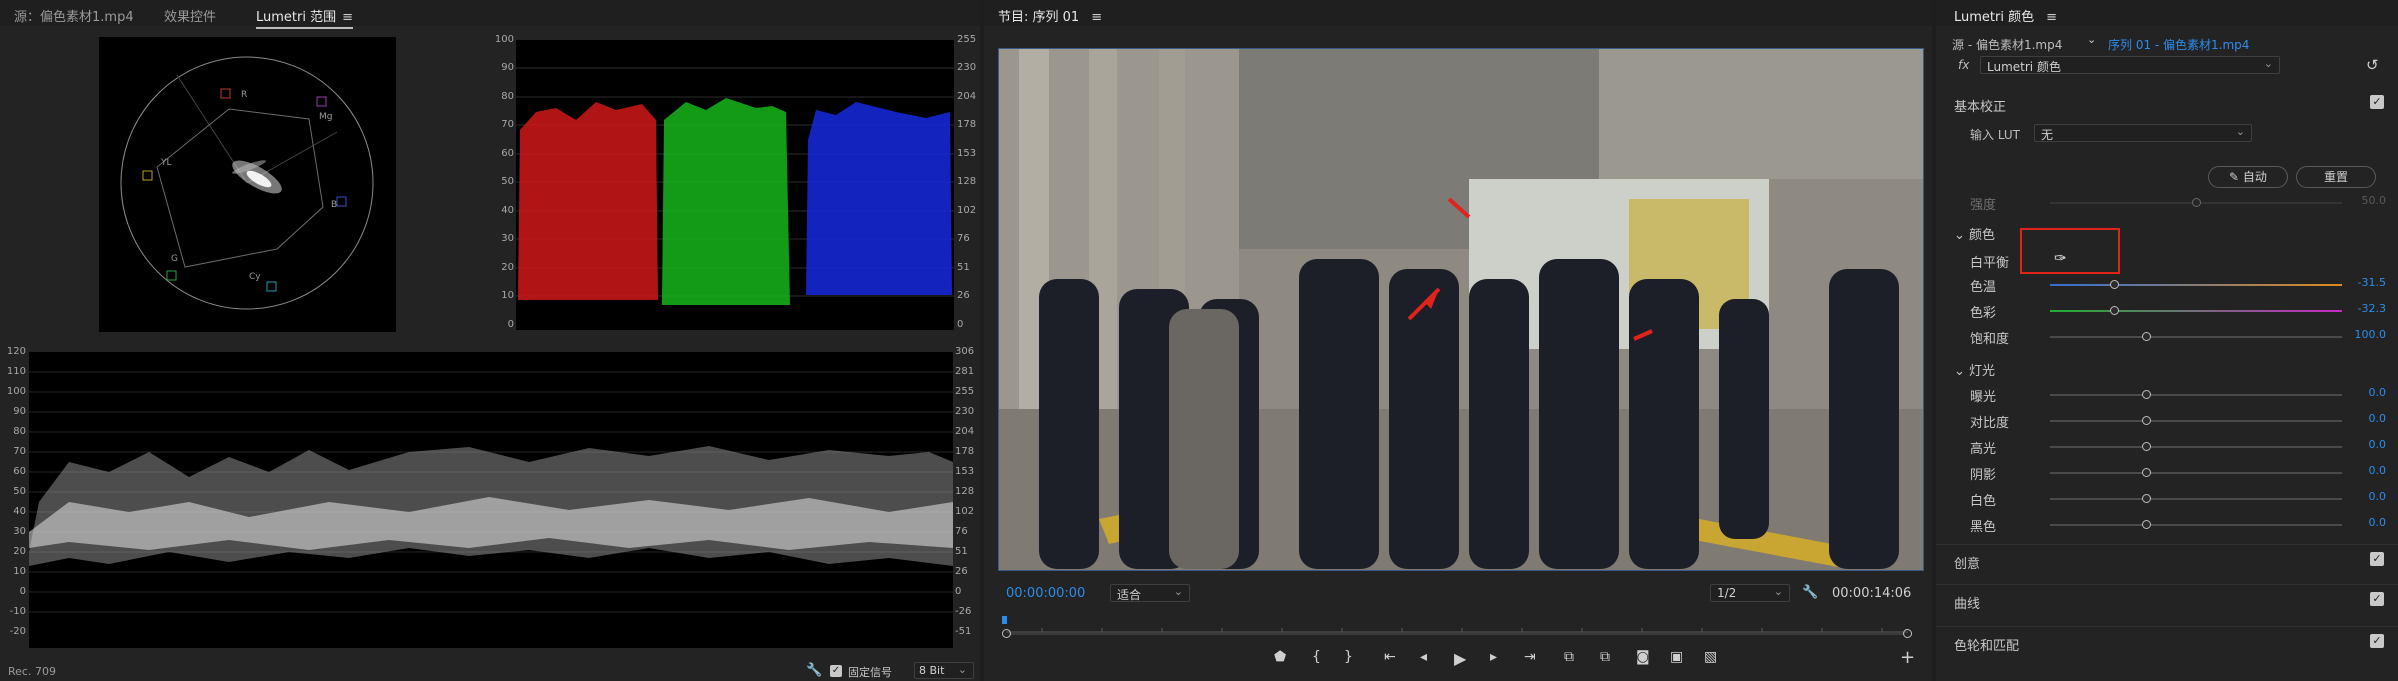 This screenshot has width=2398, height=681. I want to click on whites-slider, so click(2196, 498).